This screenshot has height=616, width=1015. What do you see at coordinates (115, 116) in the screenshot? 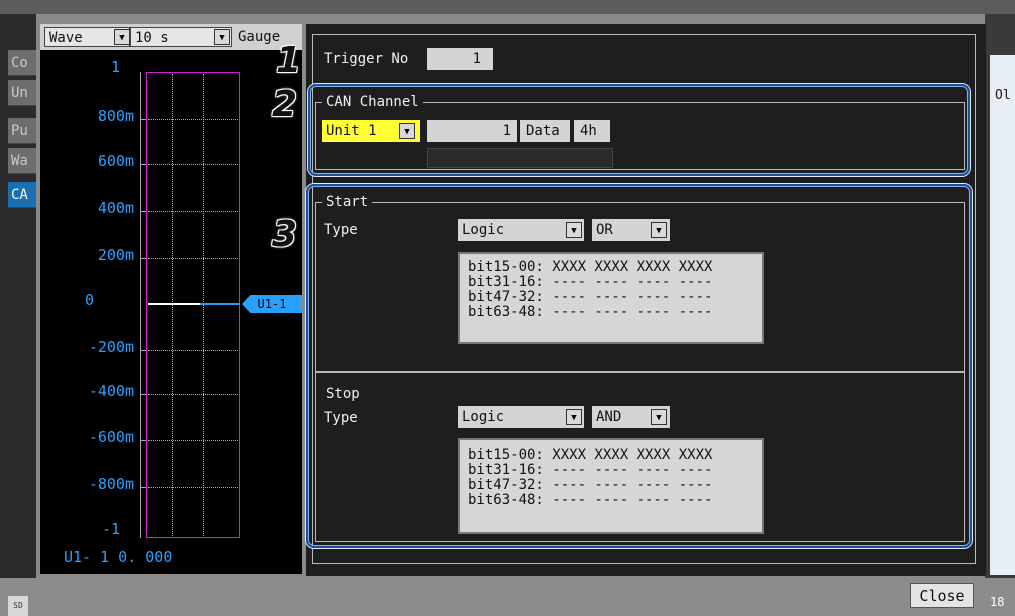
I see `y-axis-label: 800m` at bounding box center [115, 116].